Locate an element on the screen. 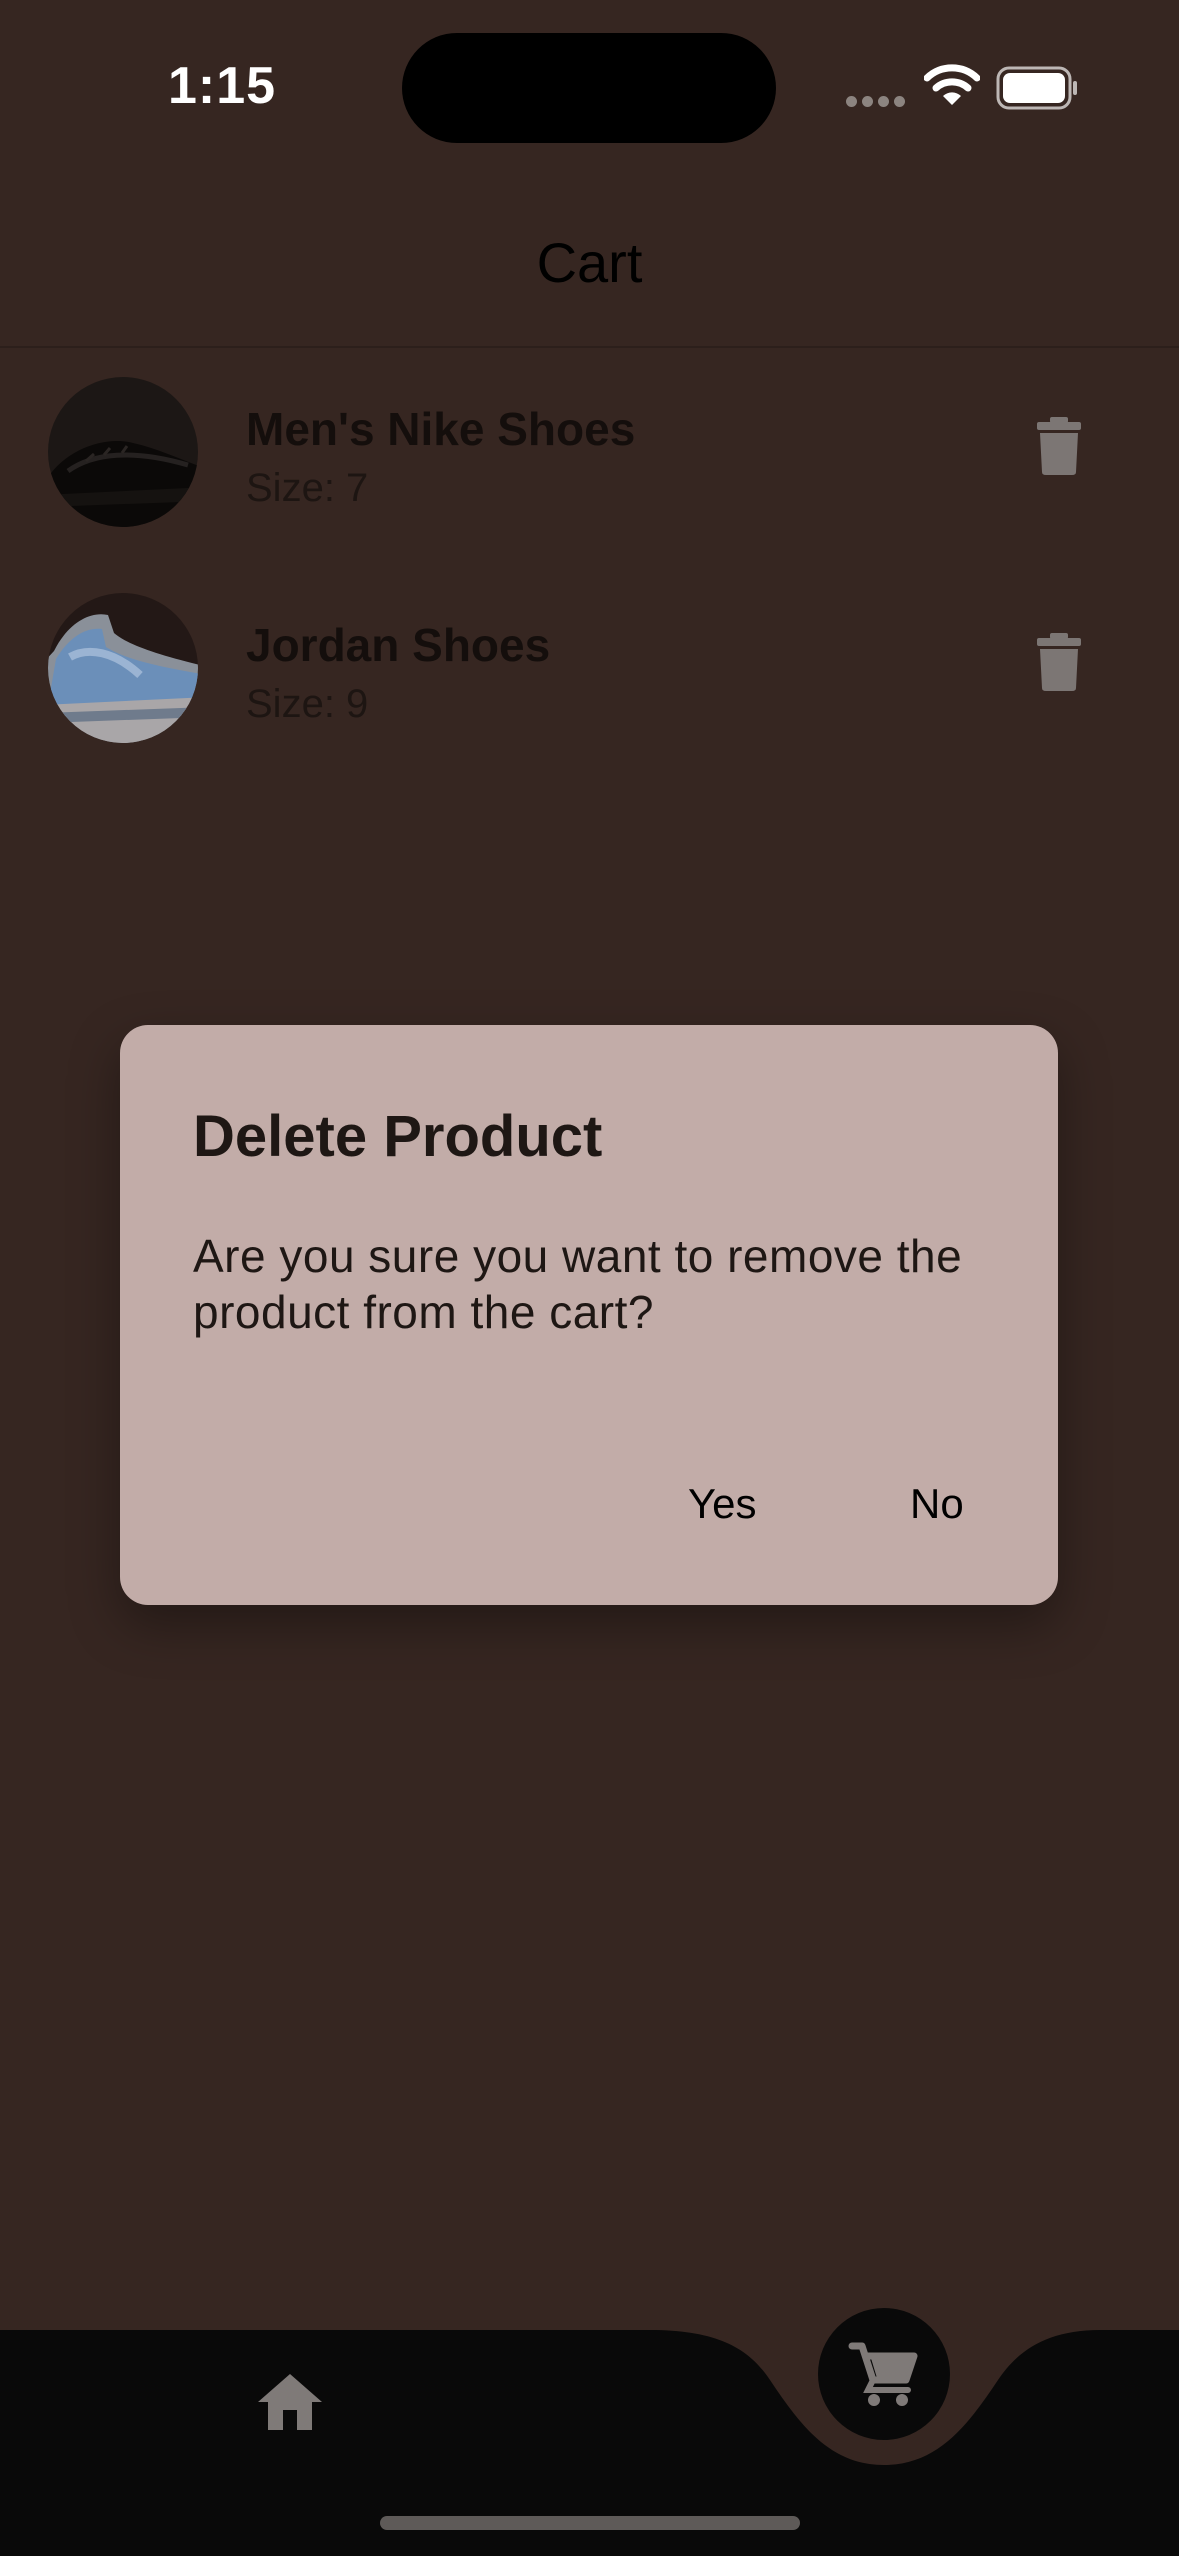 The image size is (1179, 2556). no-button: No is located at coordinates (937, 1504).